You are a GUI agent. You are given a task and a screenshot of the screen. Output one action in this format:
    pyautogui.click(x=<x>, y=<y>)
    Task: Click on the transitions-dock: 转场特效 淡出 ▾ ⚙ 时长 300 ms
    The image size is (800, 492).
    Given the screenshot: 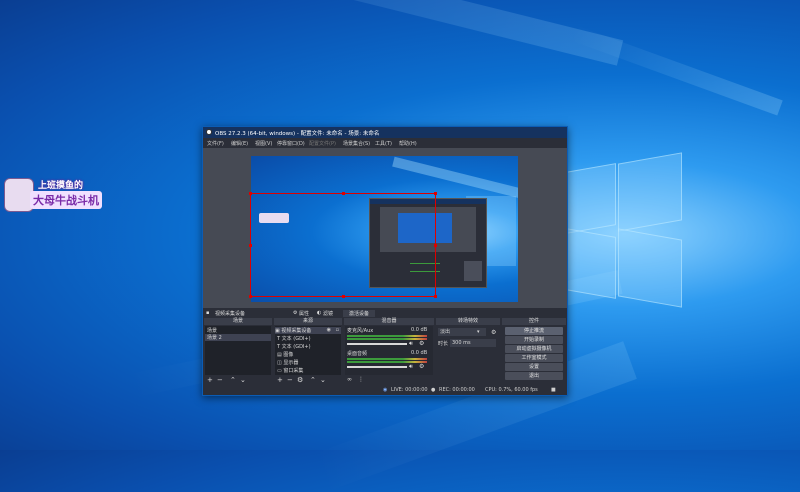 What is the action you would take?
    pyautogui.click(x=468, y=351)
    